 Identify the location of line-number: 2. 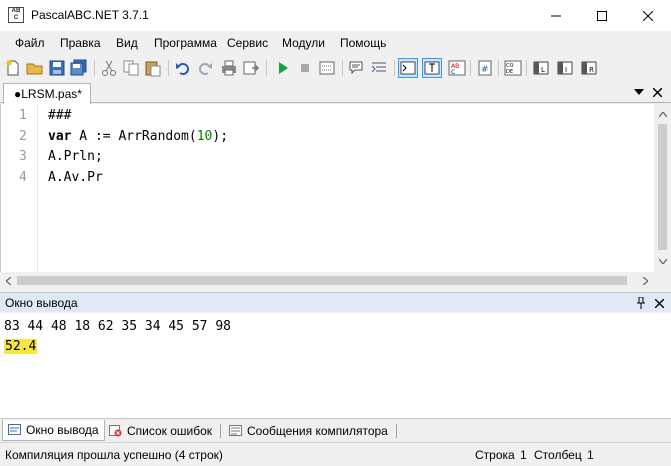
(23, 136).